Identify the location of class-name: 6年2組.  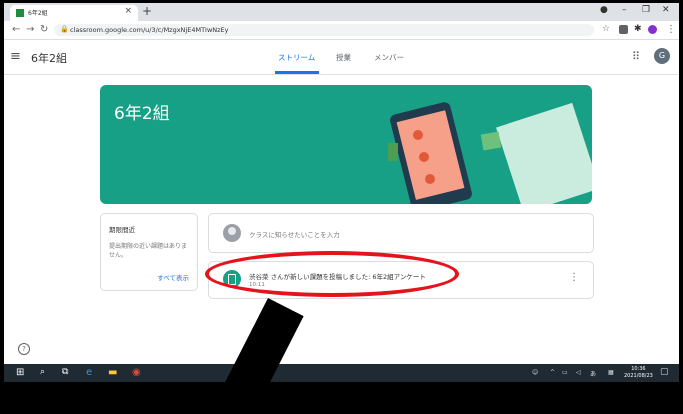
(49, 58).